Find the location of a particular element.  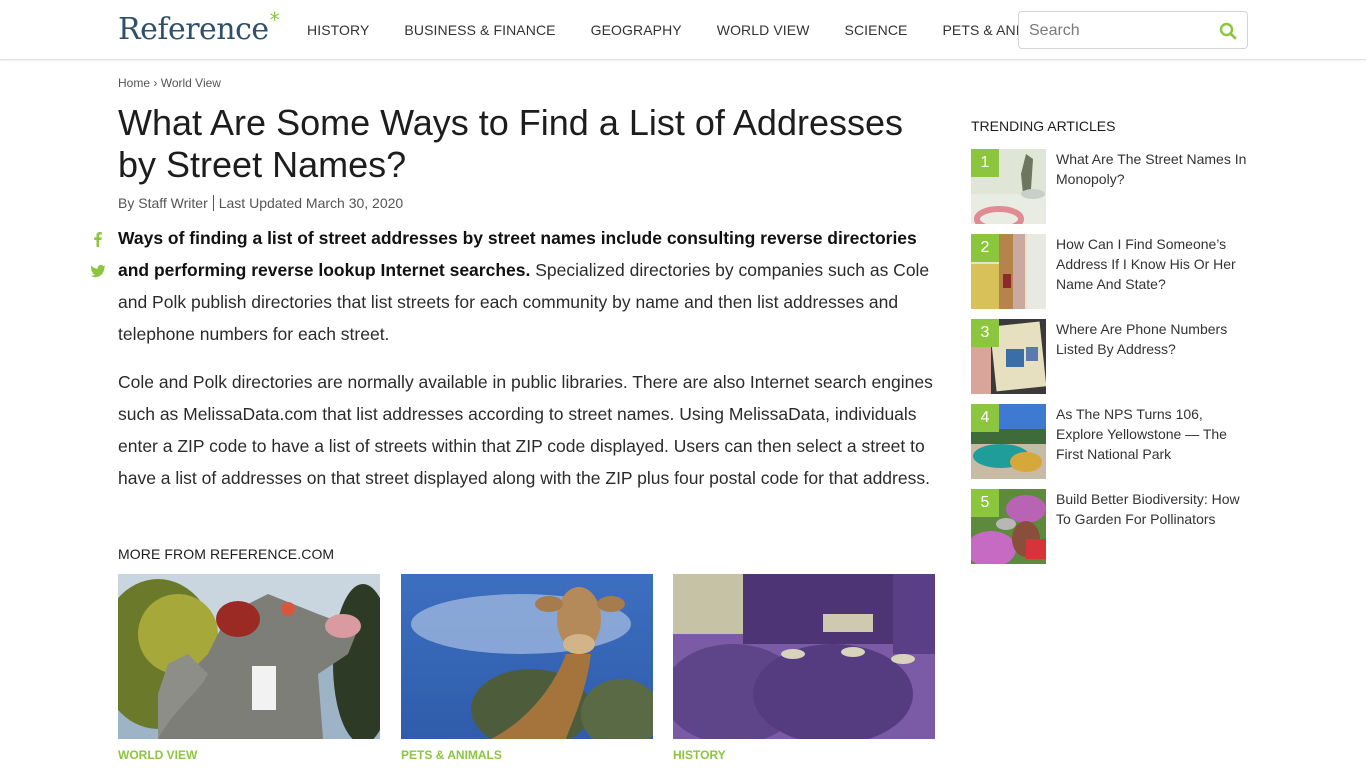

historic-crowd-image is located at coordinates (804, 656).